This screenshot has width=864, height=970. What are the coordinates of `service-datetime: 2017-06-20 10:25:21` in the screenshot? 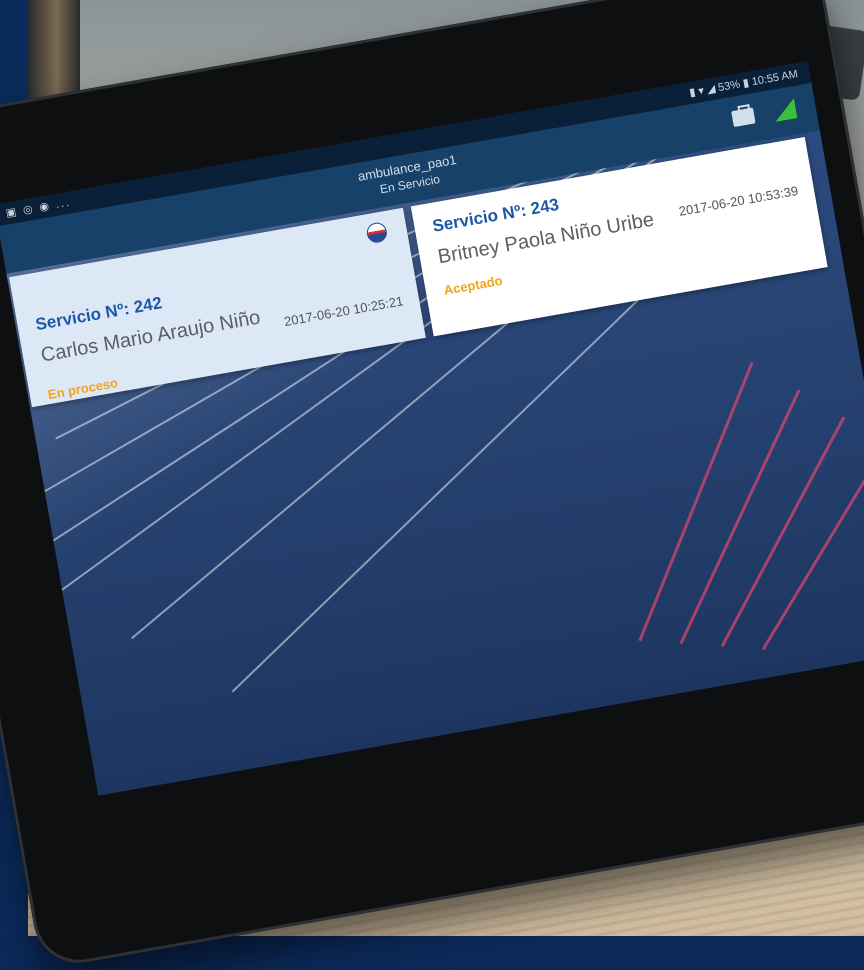 It's located at (343, 311).